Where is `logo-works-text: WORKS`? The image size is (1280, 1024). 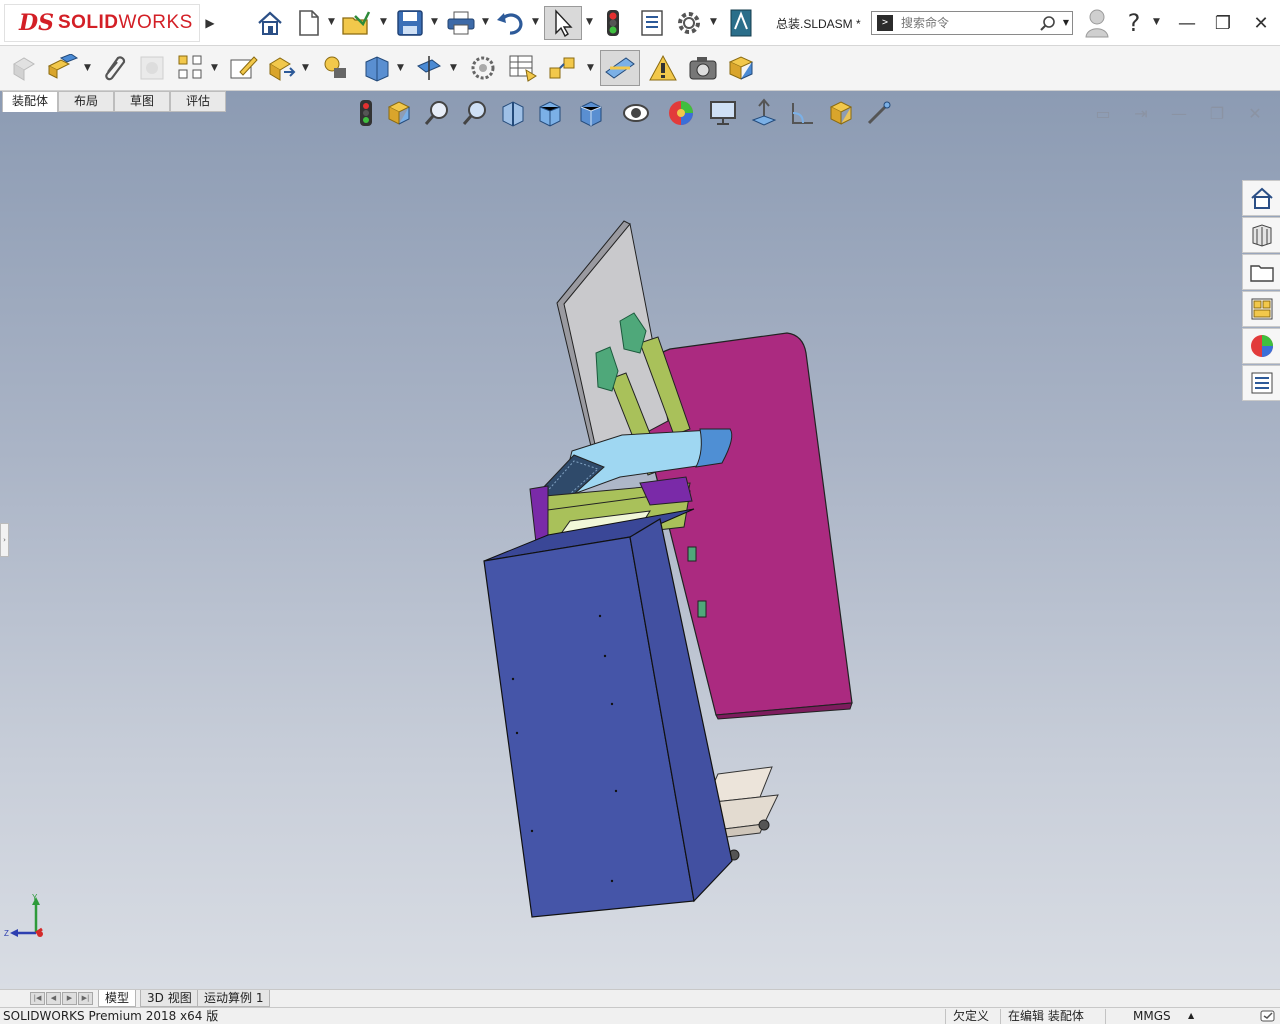 logo-works-text: WORKS is located at coordinates (155, 22).